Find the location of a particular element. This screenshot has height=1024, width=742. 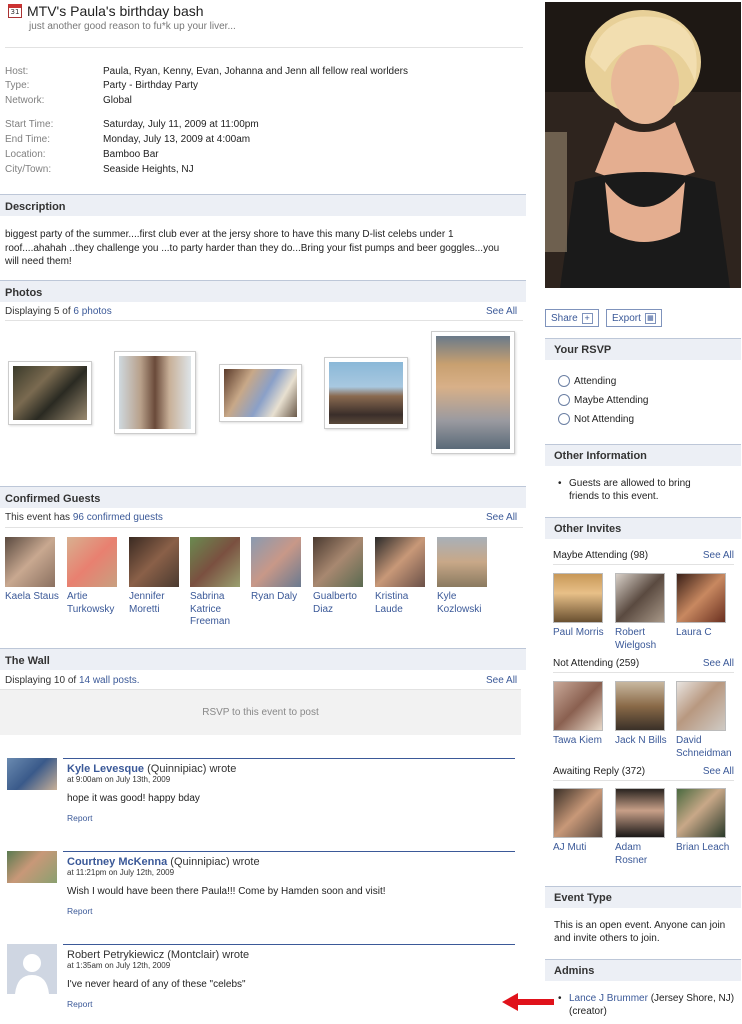

info-label: End Time: is located at coordinates (28, 139).